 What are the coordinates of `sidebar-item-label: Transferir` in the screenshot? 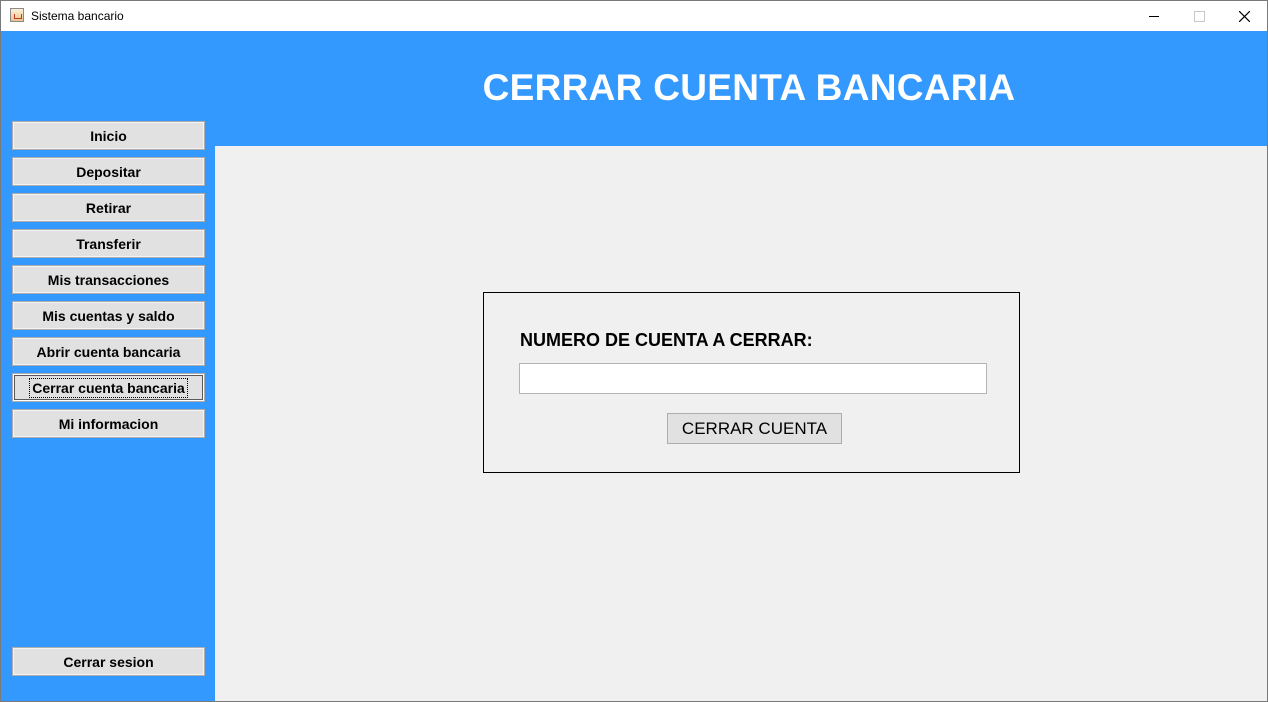 It's located at (108, 243).